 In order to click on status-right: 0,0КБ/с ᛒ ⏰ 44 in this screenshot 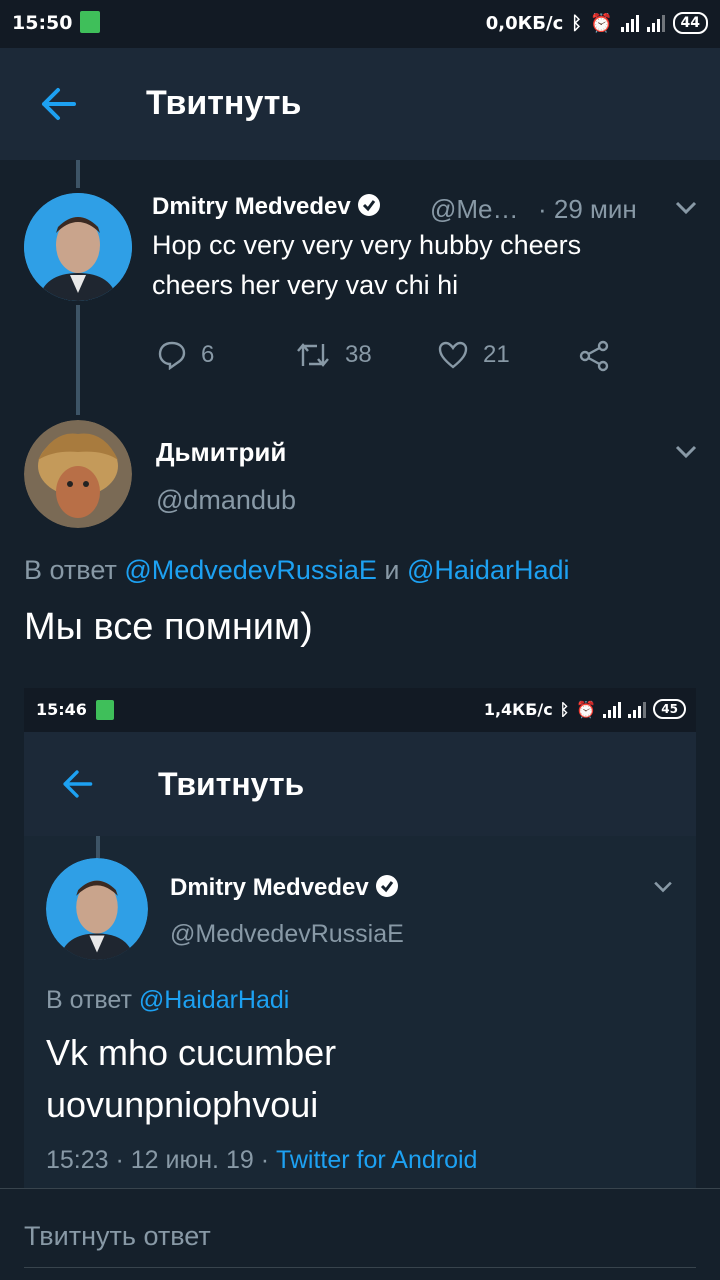, I will do `click(597, 23)`.